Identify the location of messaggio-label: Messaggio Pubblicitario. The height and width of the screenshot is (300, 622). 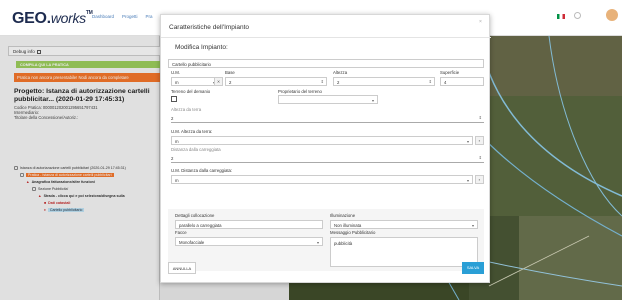
(353, 232).